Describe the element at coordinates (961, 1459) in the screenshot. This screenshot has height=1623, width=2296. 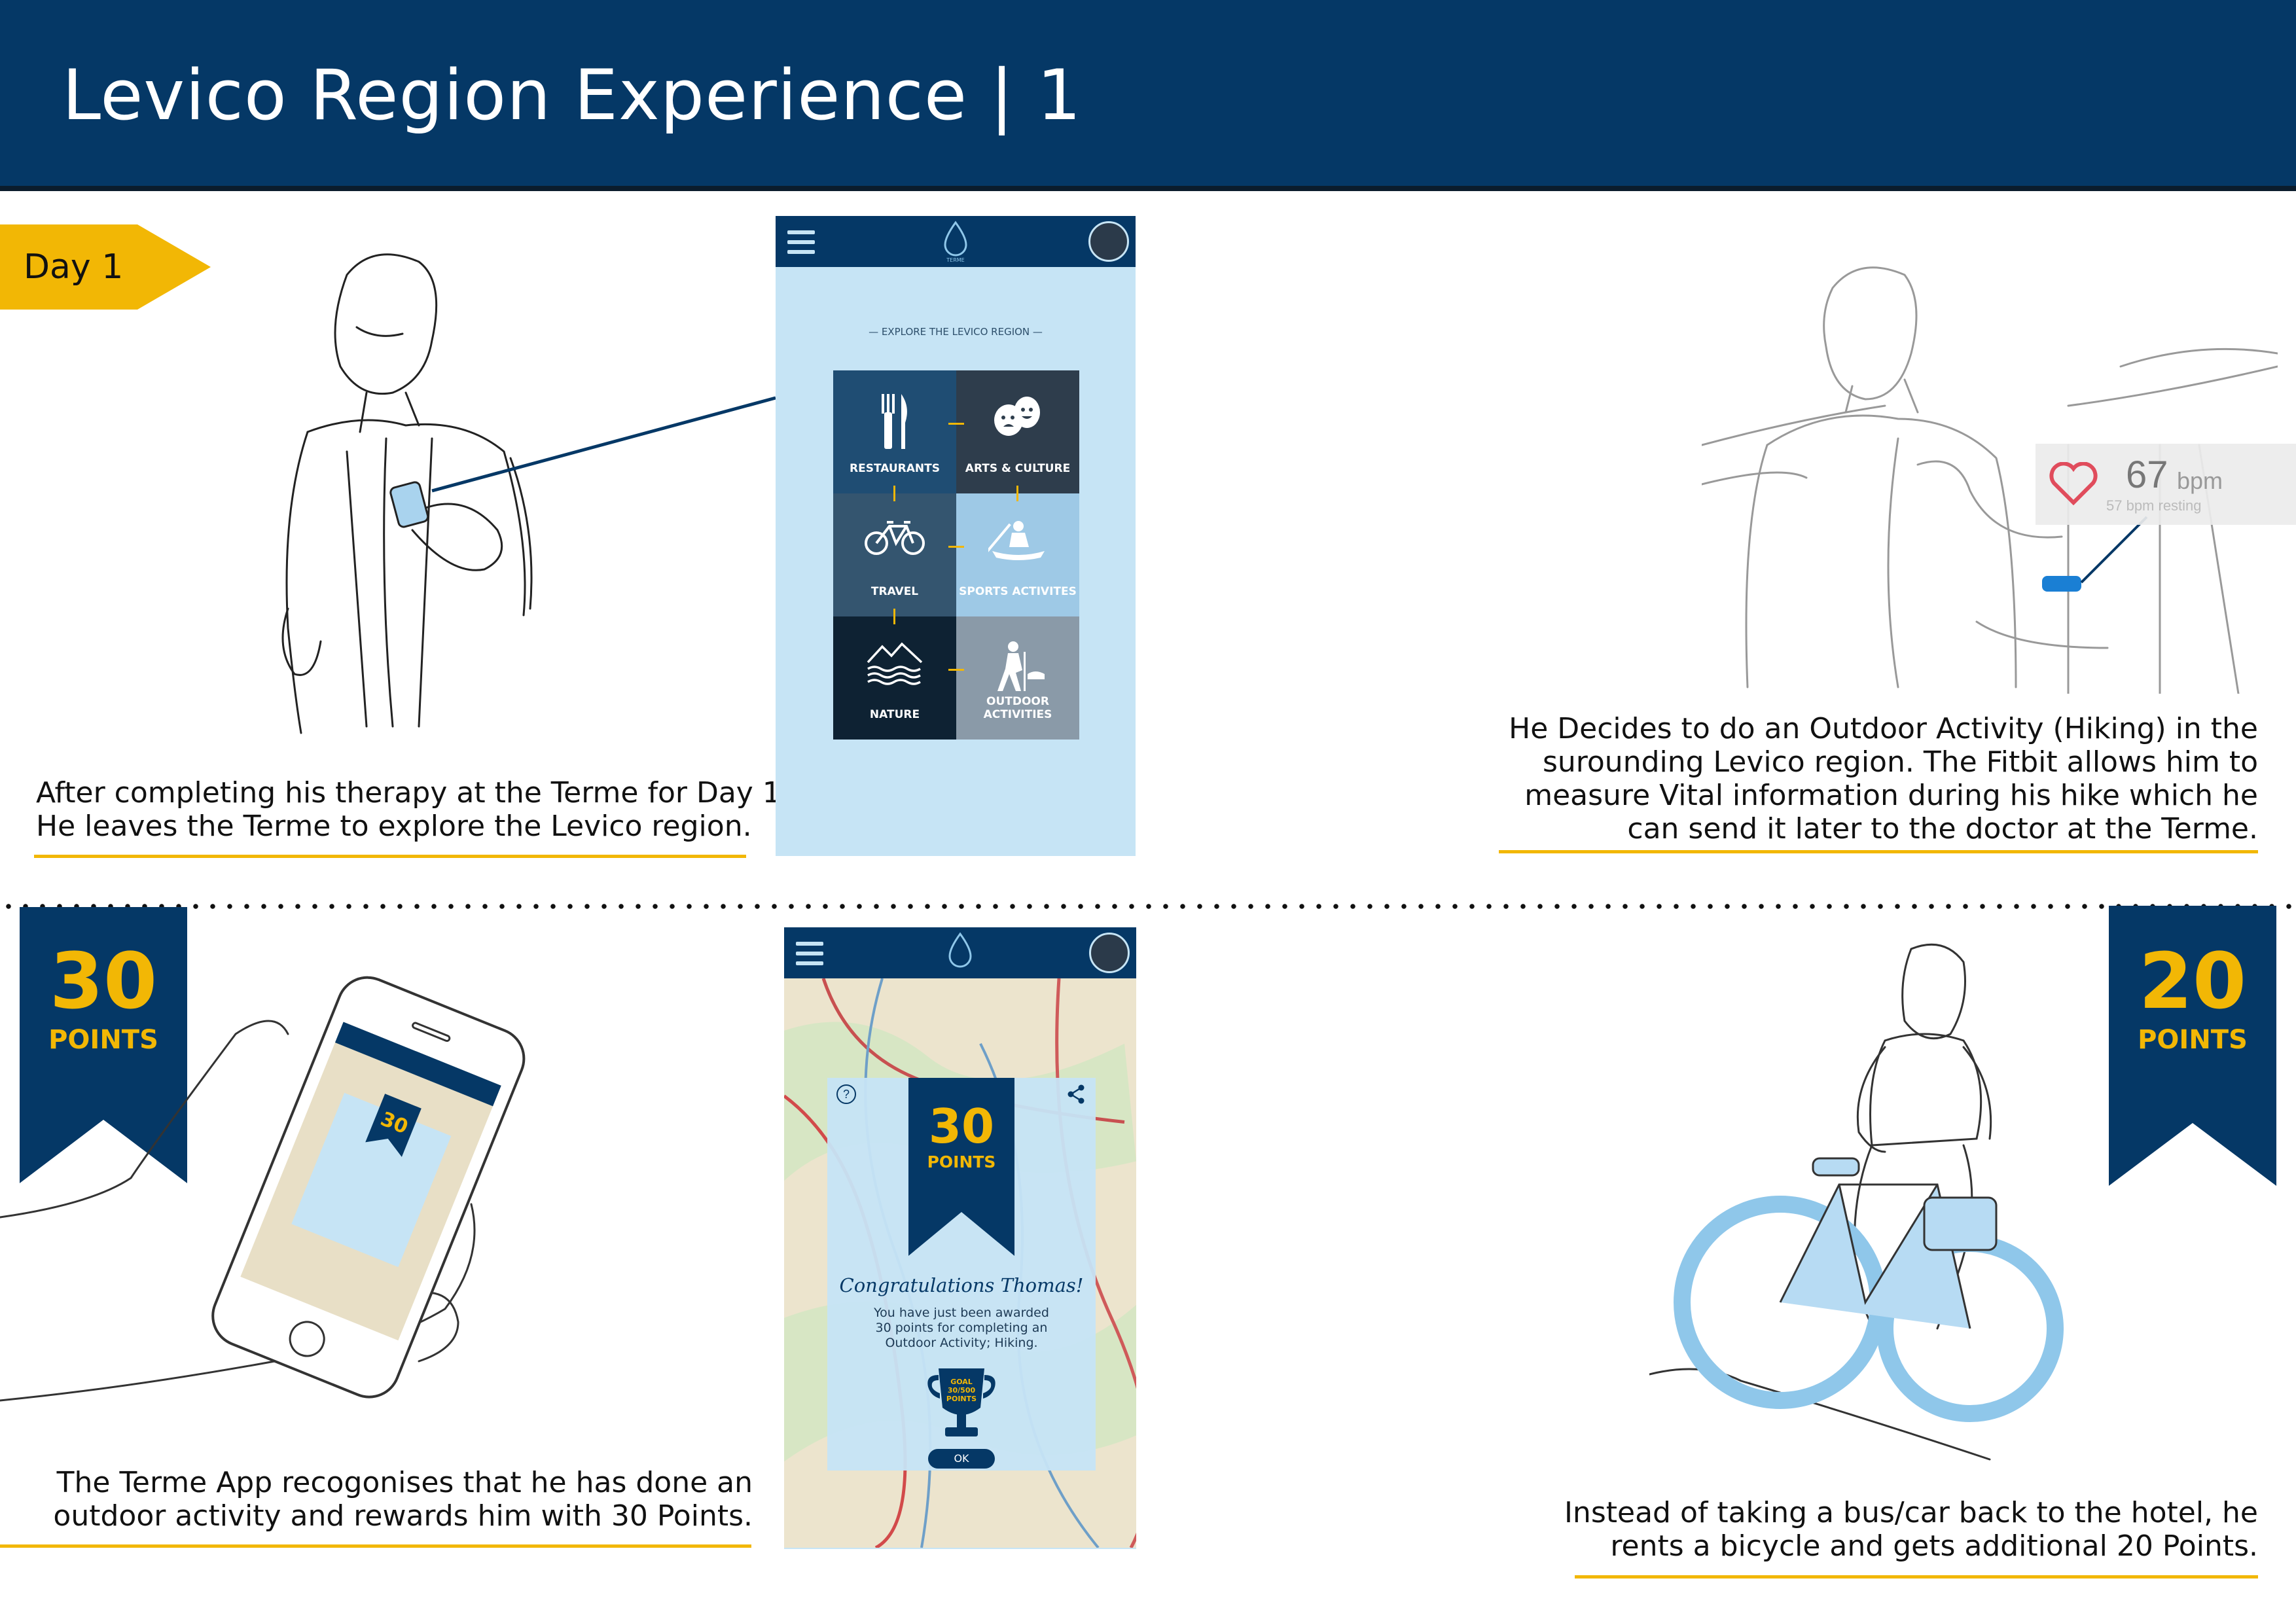
I see `ok-button: OK` at that location.